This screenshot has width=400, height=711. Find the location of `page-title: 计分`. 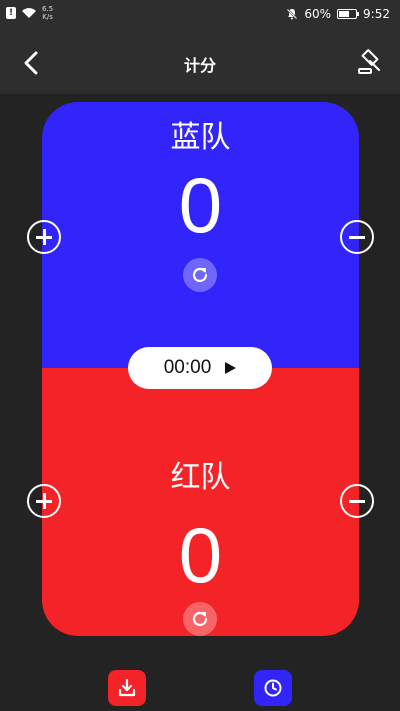

page-title: 计分 is located at coordinates (199, 65).